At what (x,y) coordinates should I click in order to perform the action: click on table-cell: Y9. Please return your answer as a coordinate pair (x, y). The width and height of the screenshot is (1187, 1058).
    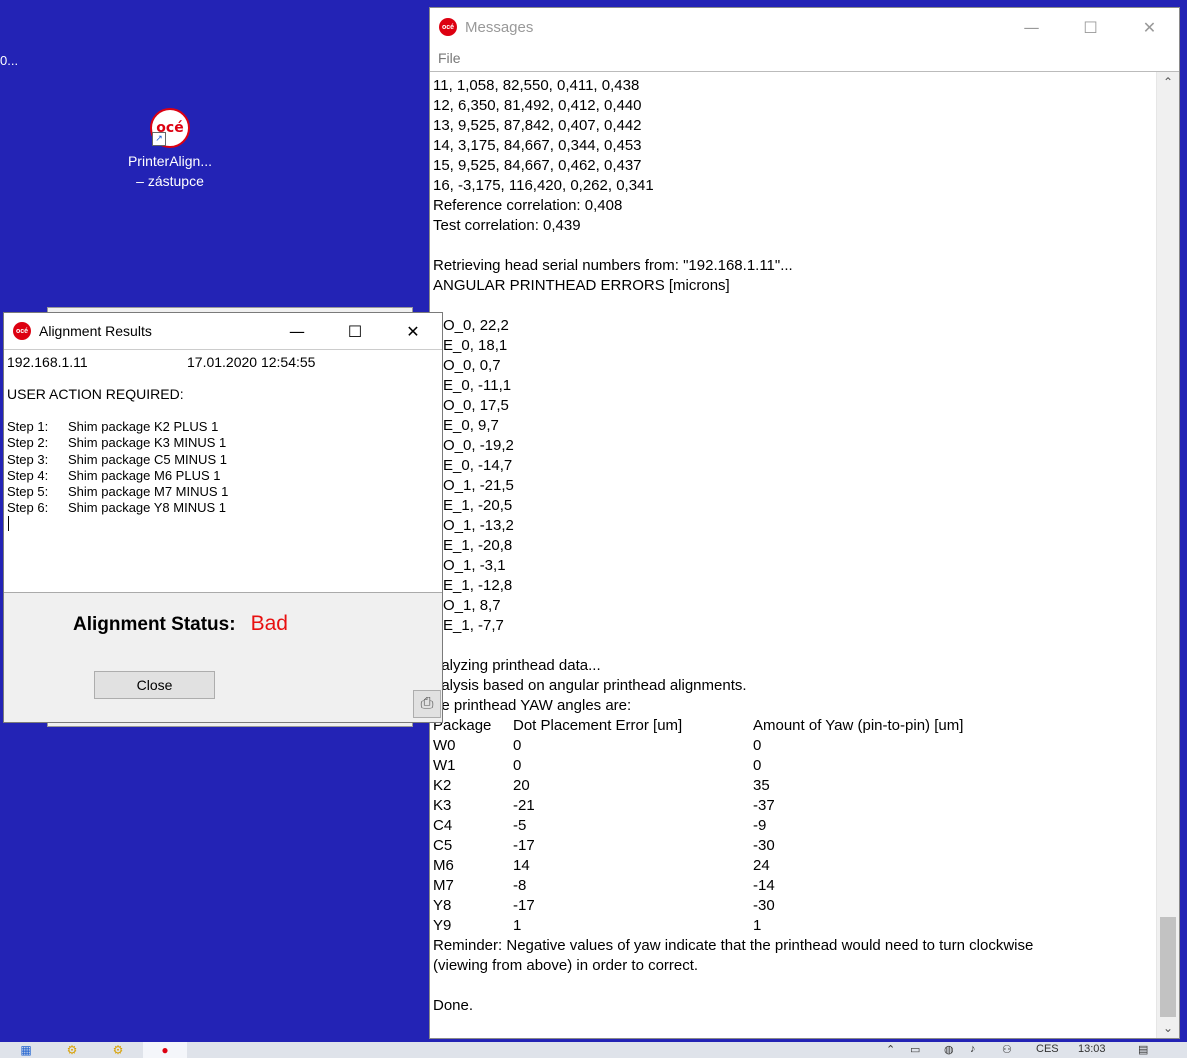
    Looking at the image, I should click on (442, 925).